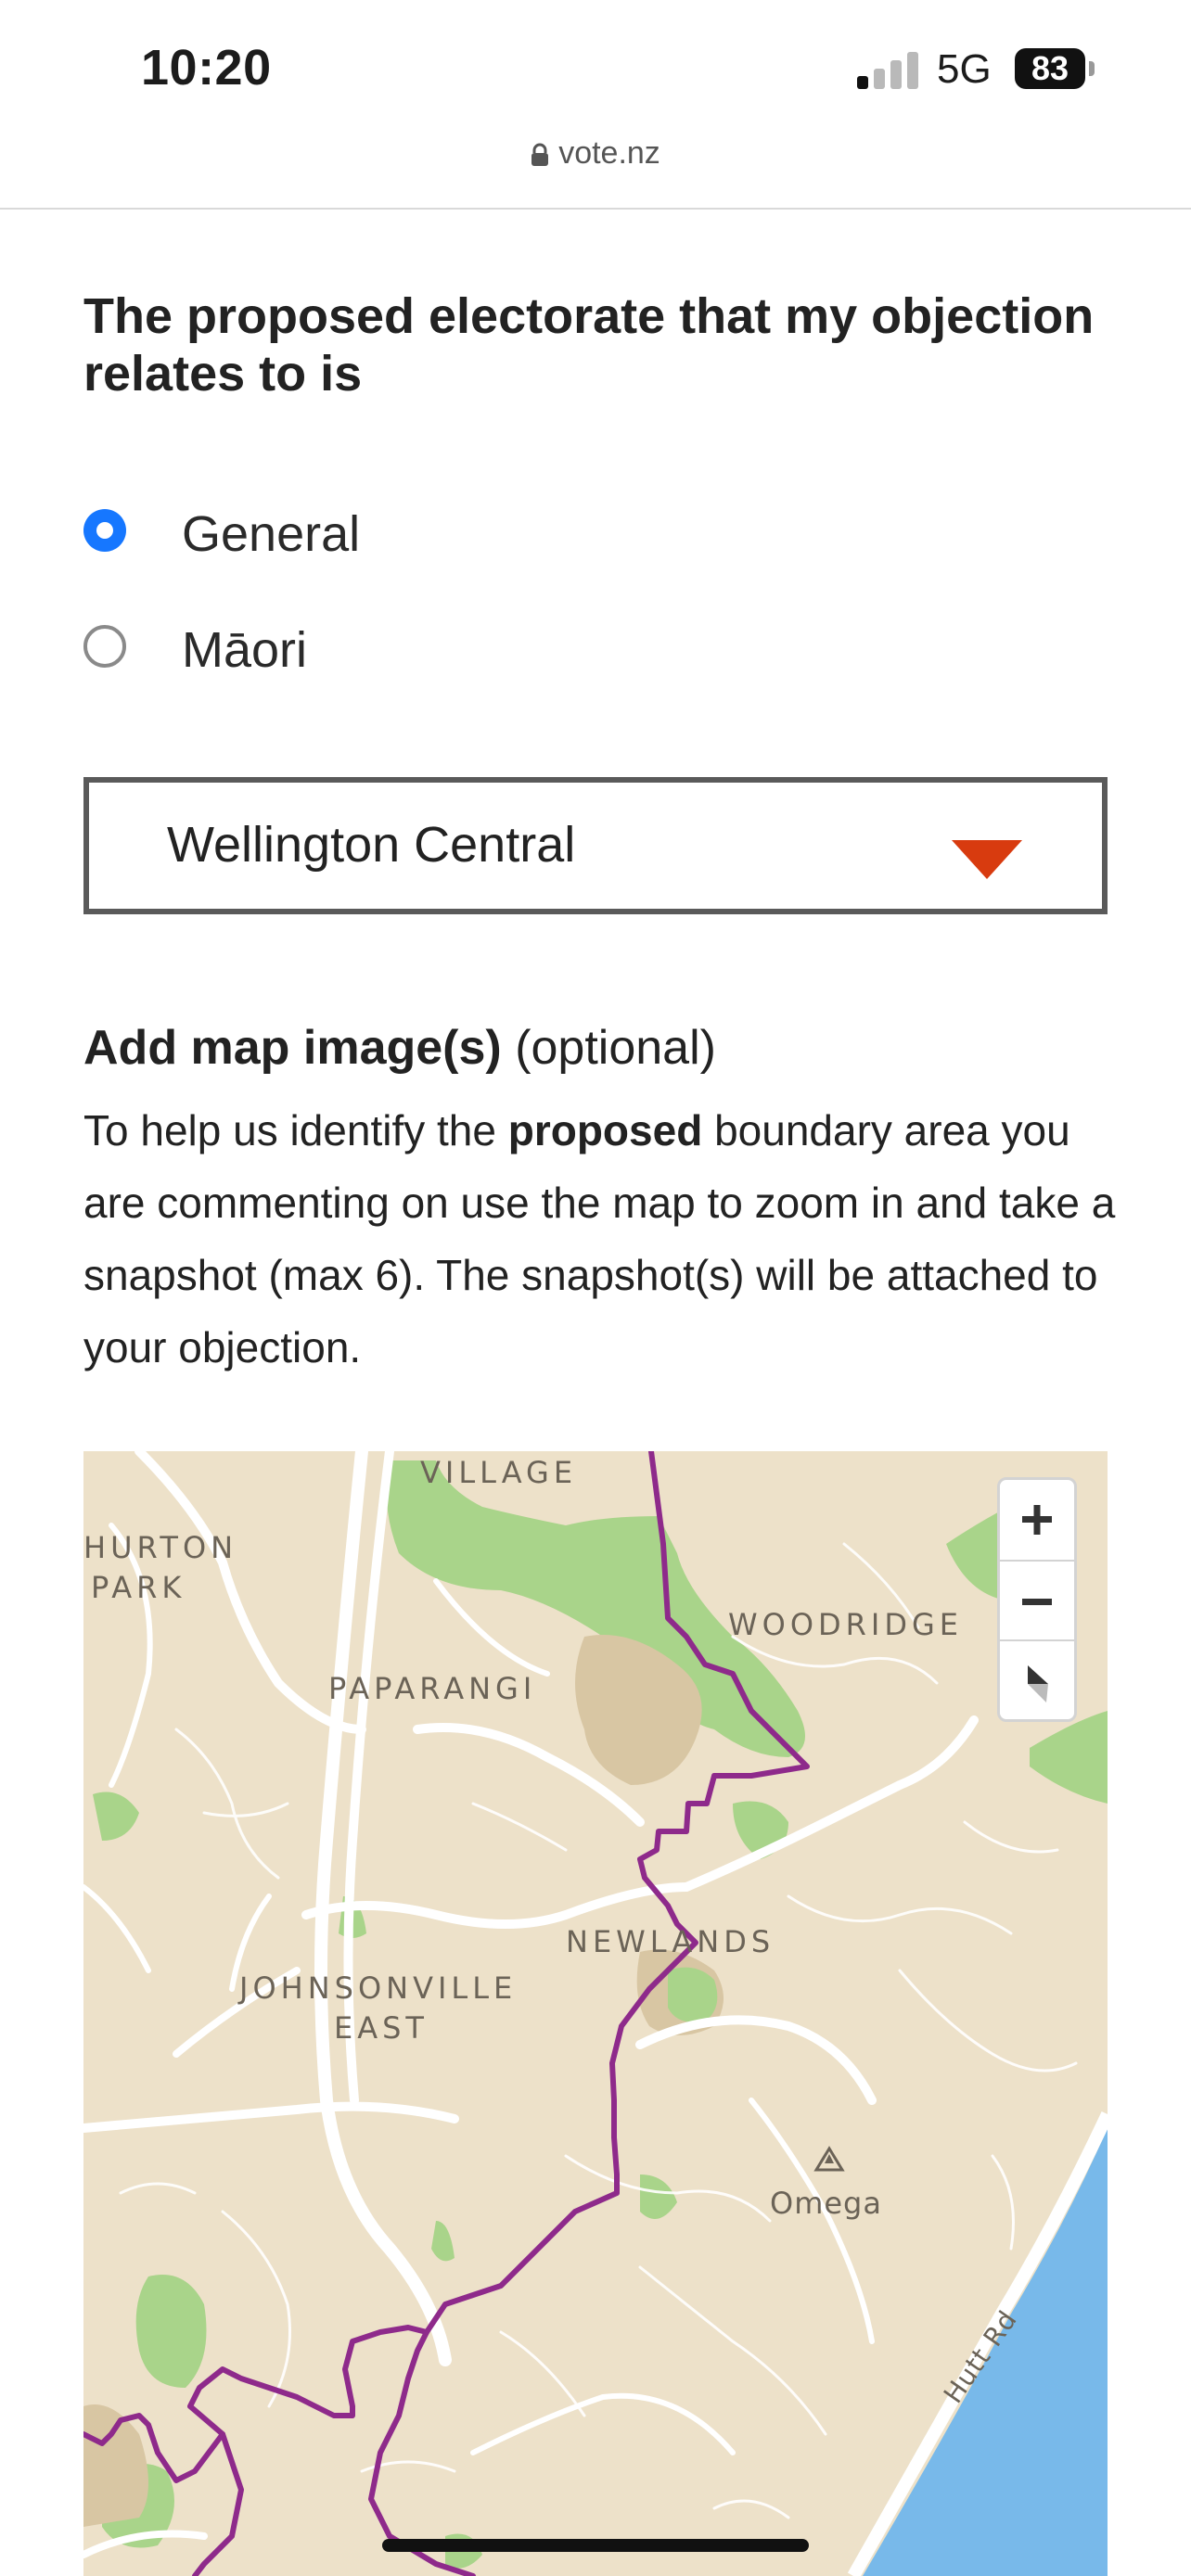  Describe the element at coordinates (1050, 68) in the screenshot. I see `battery-level: 83` at that location.